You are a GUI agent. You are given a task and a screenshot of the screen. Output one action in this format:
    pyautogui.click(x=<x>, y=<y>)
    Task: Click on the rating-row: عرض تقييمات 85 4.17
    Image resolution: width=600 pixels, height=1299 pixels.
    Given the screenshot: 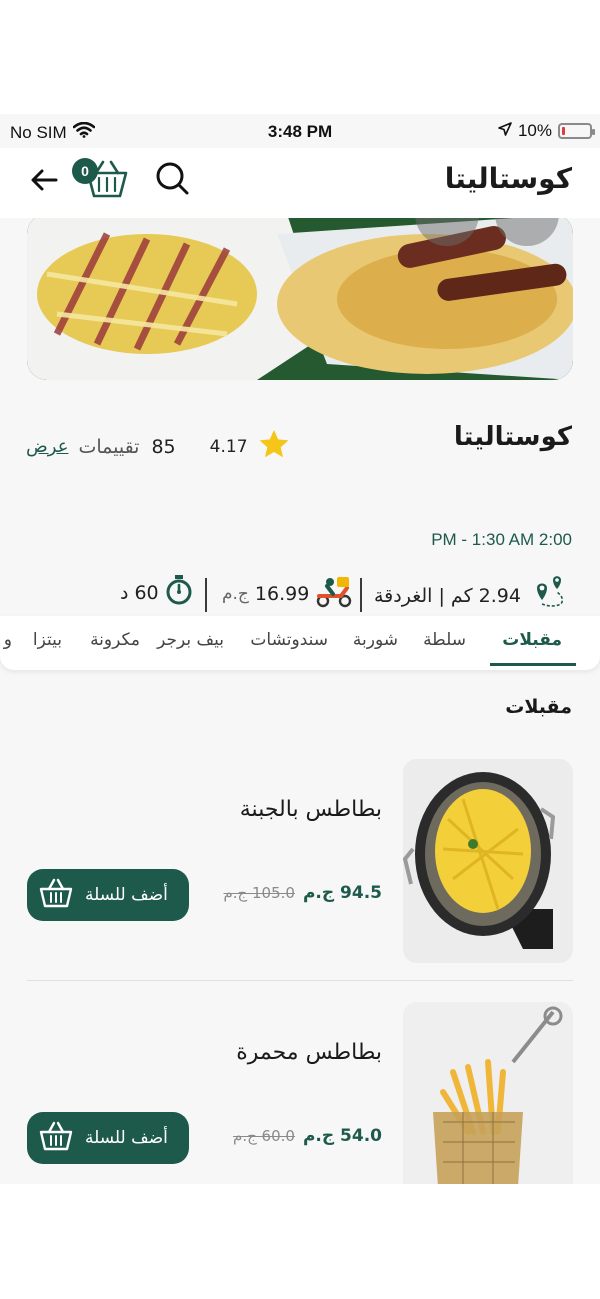 What is the action you would take?
    pyautogui.click(x=158, y=446)
    